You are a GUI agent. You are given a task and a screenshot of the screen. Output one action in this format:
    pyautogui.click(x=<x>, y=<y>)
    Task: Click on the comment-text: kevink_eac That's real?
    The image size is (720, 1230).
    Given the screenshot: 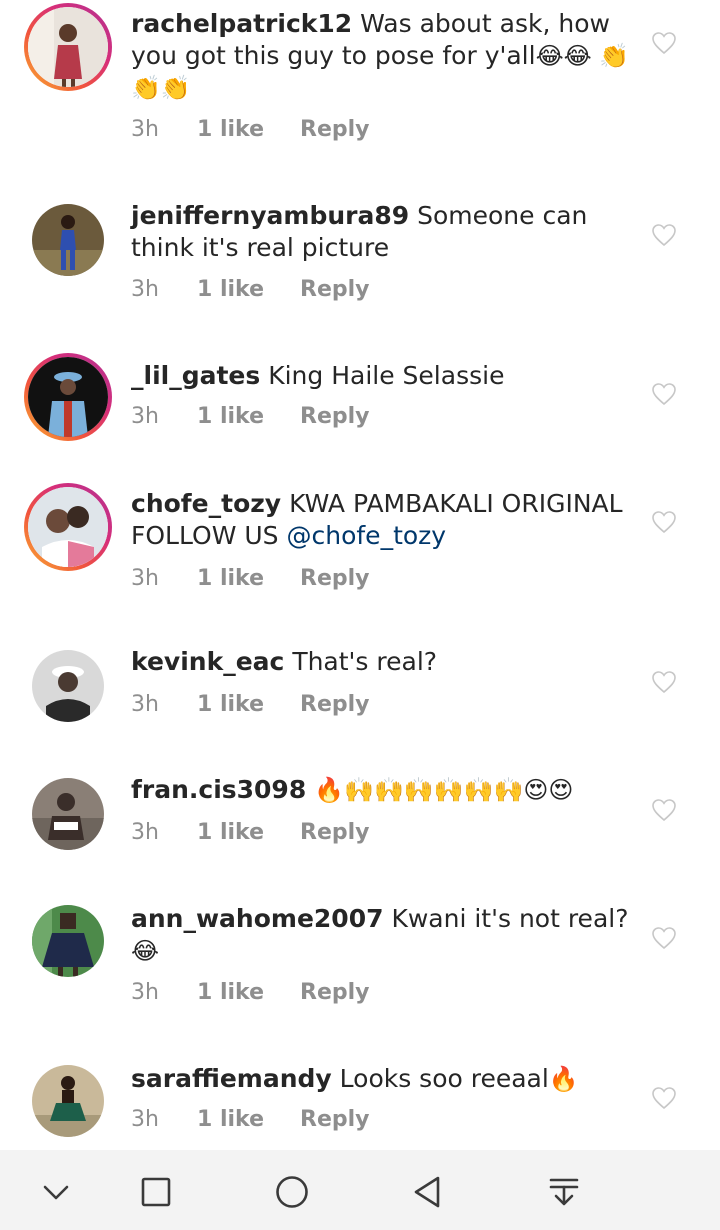 What is the action you would take?
    pyautogui.click(x=381, y=662)
    